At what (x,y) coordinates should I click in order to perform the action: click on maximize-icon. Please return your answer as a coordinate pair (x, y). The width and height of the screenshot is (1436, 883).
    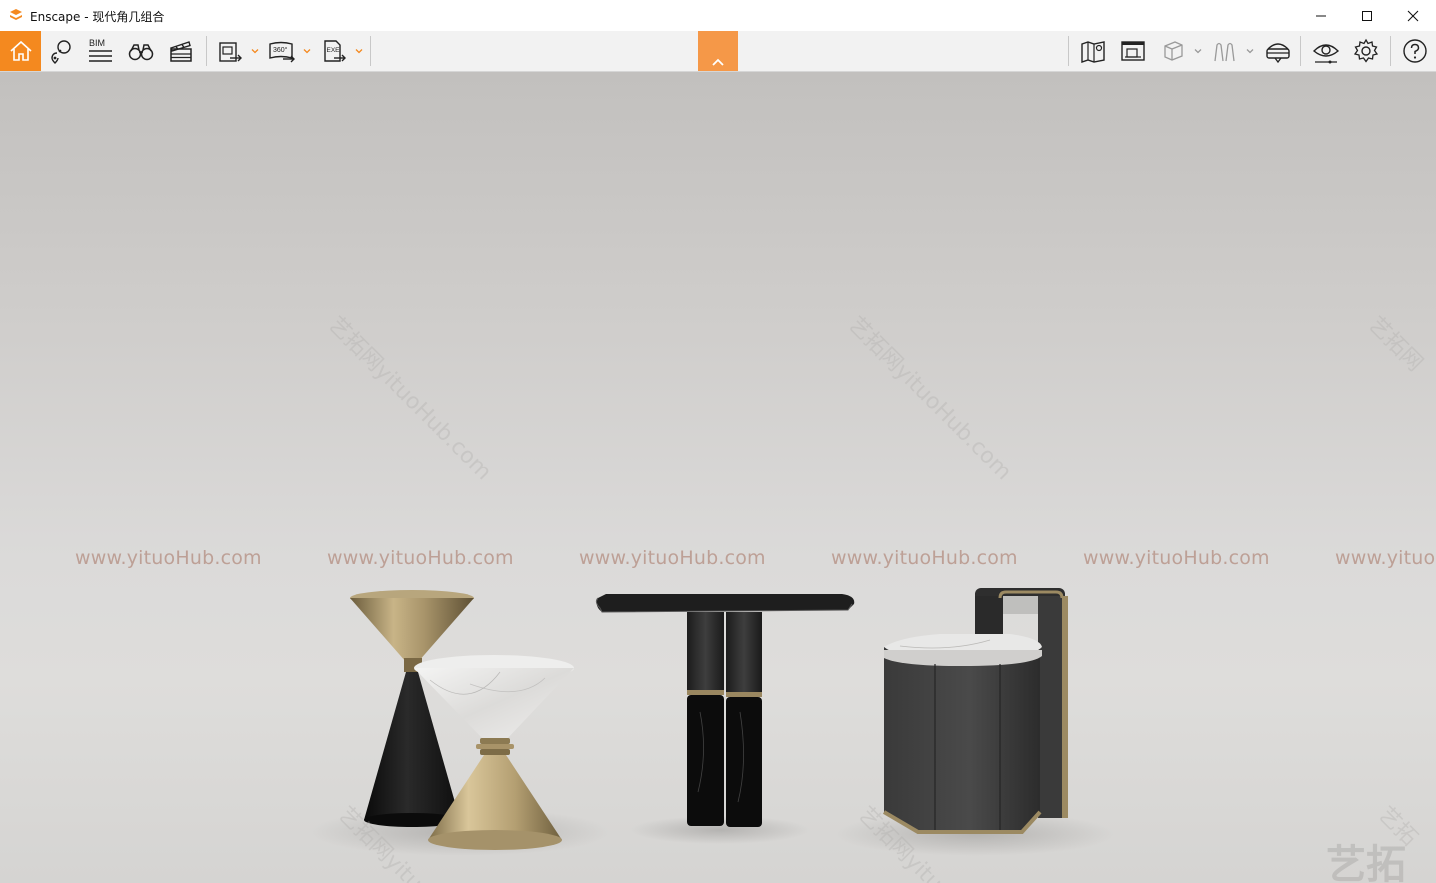
    Looking at the image, I should click on (1367, 15).